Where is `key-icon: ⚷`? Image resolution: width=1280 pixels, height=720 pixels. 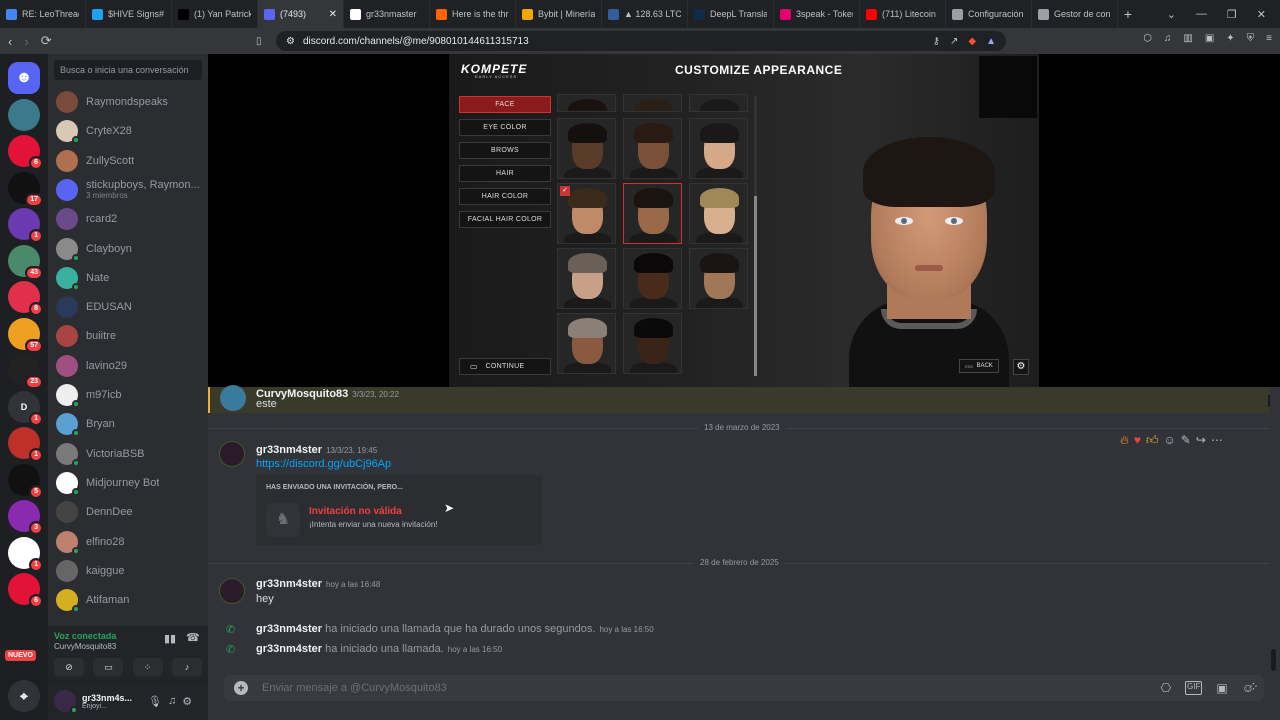 key-icon: ⚷ is located at coordinates (936, 41).